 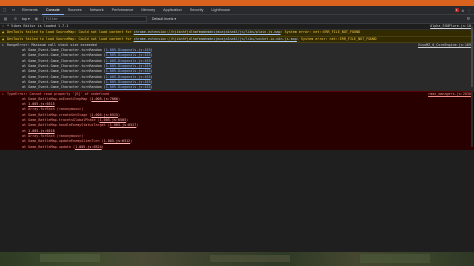 What do you see at coordinates (38, 26) in the screenshot?
I see `message-text: * Vibes Editor is loaded 1.7.1` at bounding box center [38, 26].